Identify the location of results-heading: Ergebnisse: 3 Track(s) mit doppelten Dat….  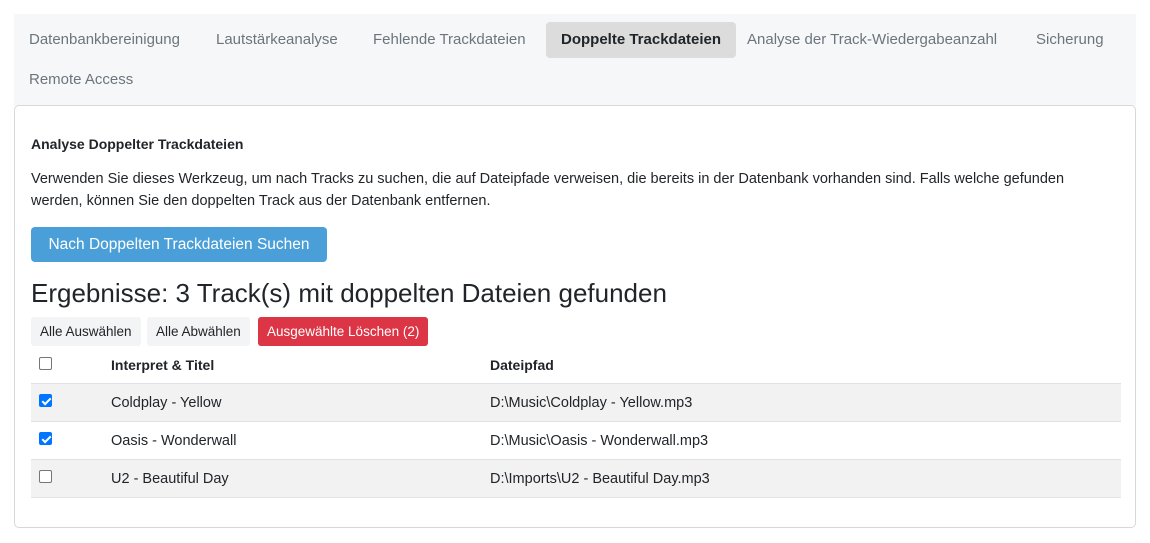
(349, 293).